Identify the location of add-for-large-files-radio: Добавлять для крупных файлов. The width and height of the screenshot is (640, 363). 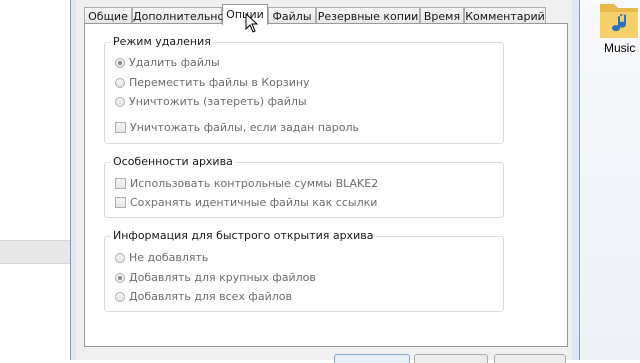
(215, 278).